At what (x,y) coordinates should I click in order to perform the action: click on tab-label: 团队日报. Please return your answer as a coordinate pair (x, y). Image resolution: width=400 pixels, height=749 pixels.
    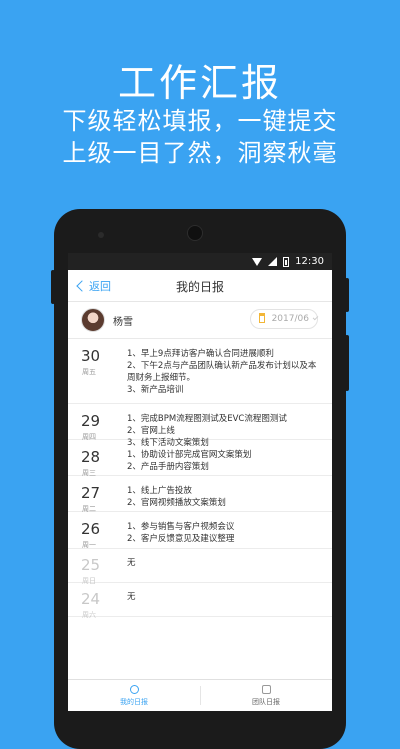
    Looking at the image, I should click on (266, 701).